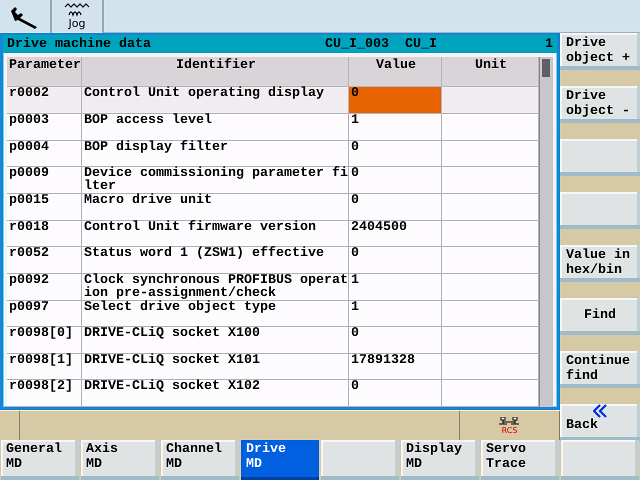 This screenshot has height=480, width=640. Describe the element at coordinates (600, 411) in the screenshot. I see `double-chevron-icon` at that location.